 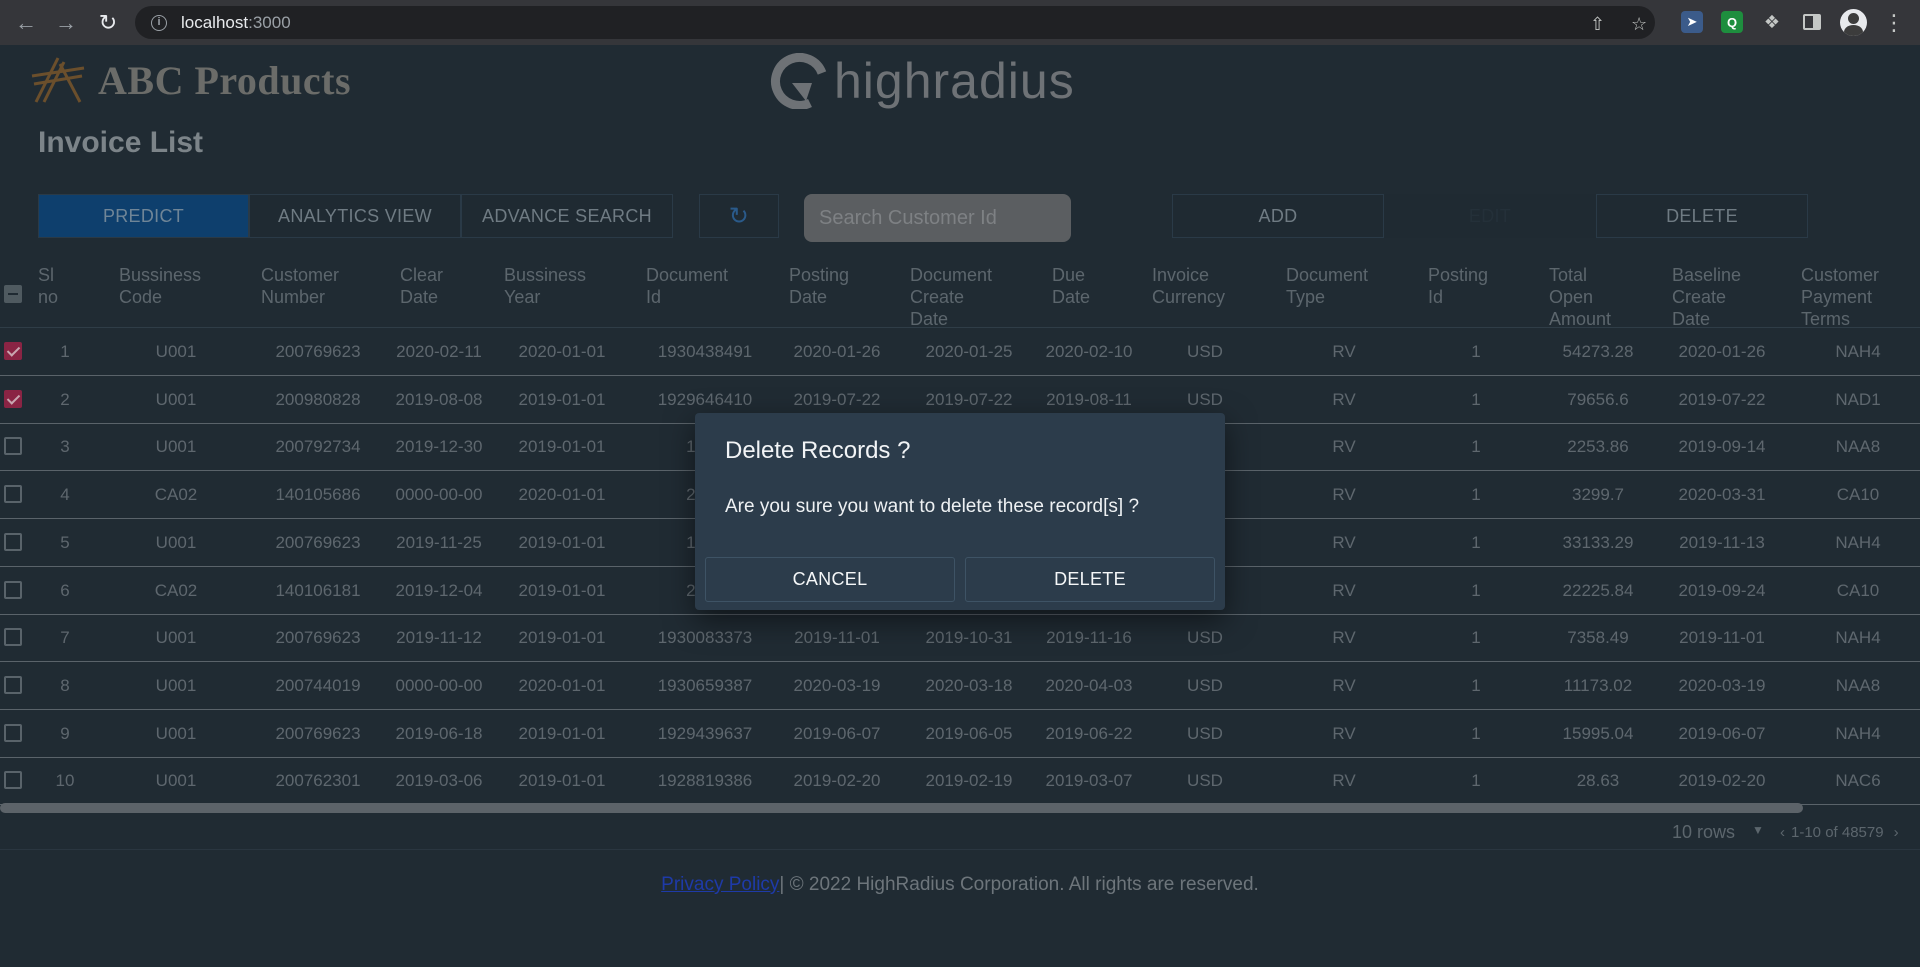 I want to click on refresh-icon: ↻, so click(x=739, y=216).